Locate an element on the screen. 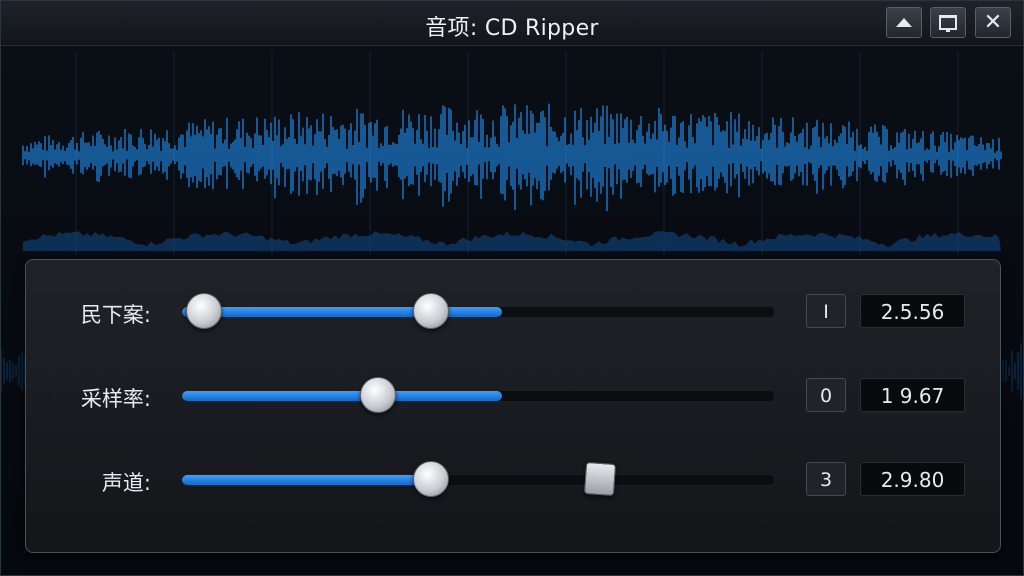 Image resolution: width=1024 pixels, height=576 pixels. setting-value-field: 2.9.80 is located at coordinates (912, 479).